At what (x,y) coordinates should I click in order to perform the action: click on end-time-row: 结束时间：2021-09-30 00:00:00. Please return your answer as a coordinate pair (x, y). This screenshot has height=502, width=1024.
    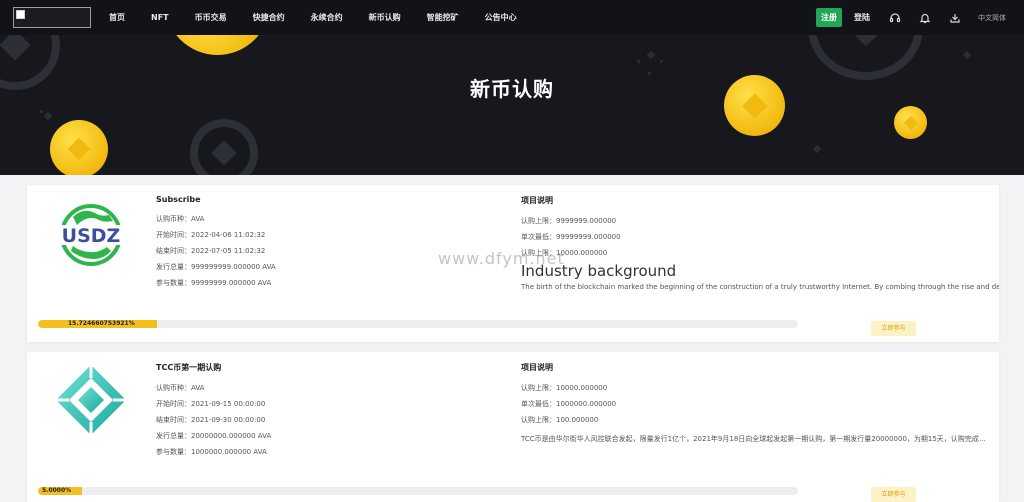
    Looking at the image, I should click on (211, 420).